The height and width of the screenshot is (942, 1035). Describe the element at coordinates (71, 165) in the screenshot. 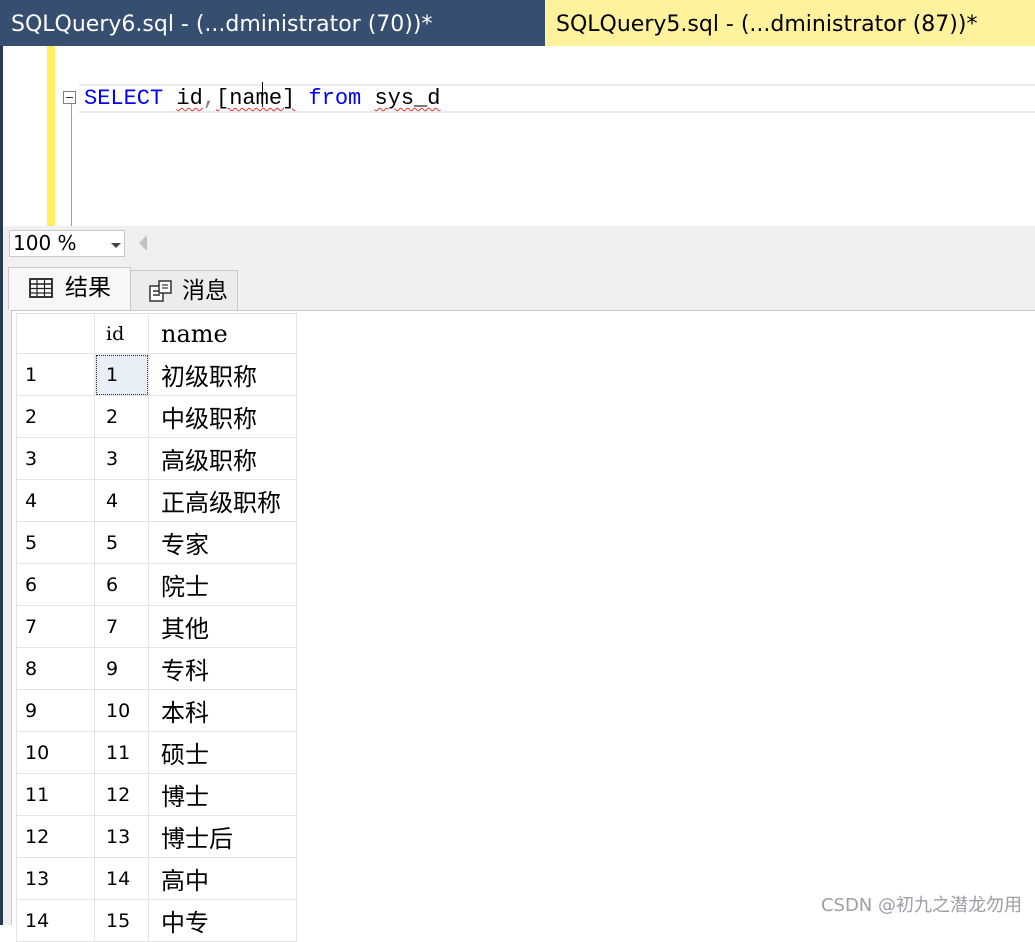

I see `outline-guide` at that location.